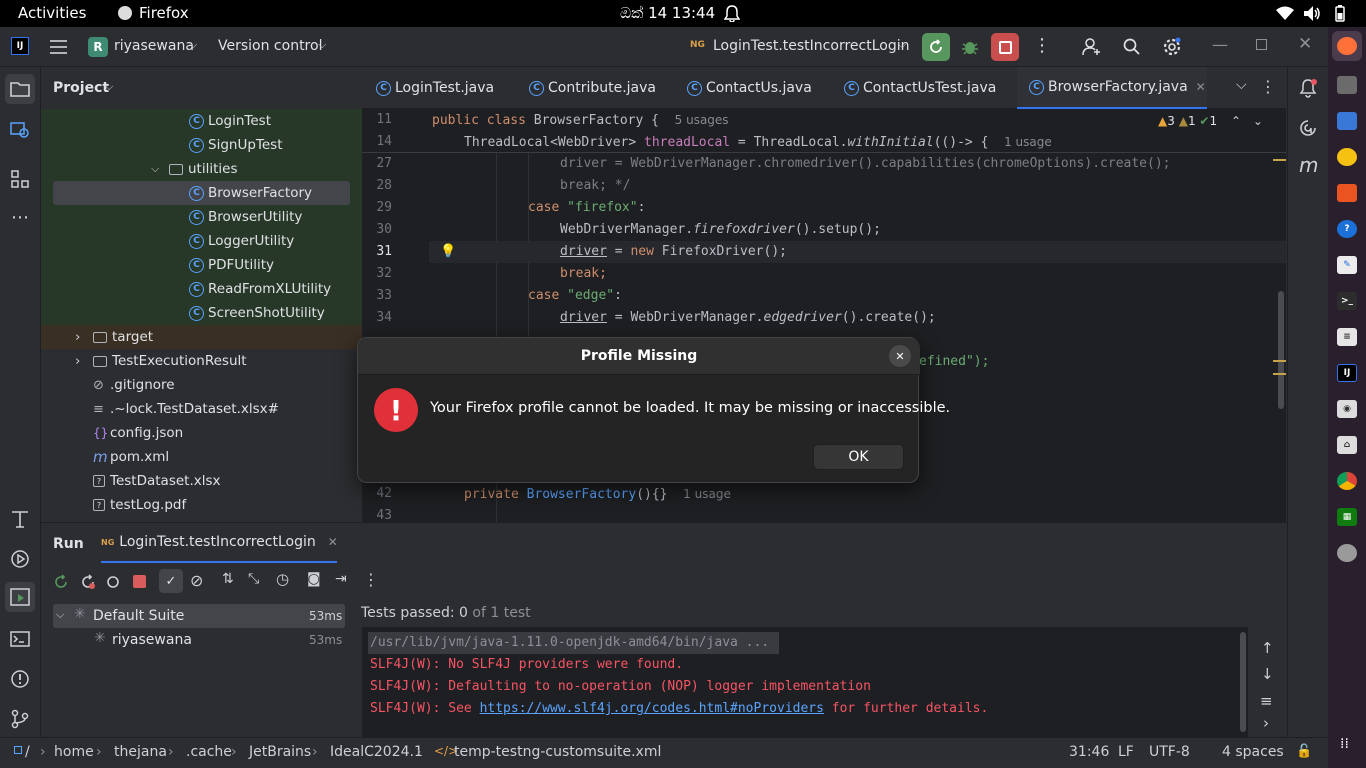 The image size is (1366, 768). What do you see at coordinates (154, 46) in the screenshot?
I see `project-selector: riyasewana` at bounding box center [154, 46].